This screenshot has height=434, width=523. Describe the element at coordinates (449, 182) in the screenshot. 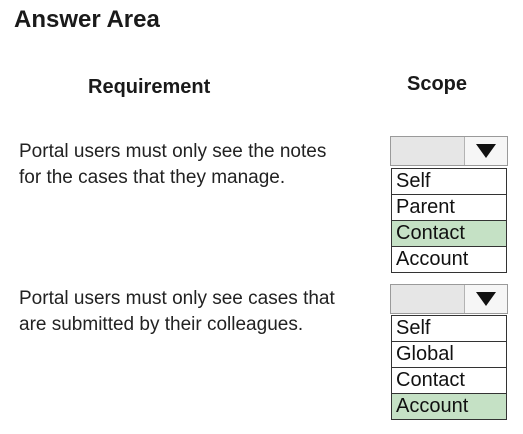

I see `option-1-self: Self` at that location.